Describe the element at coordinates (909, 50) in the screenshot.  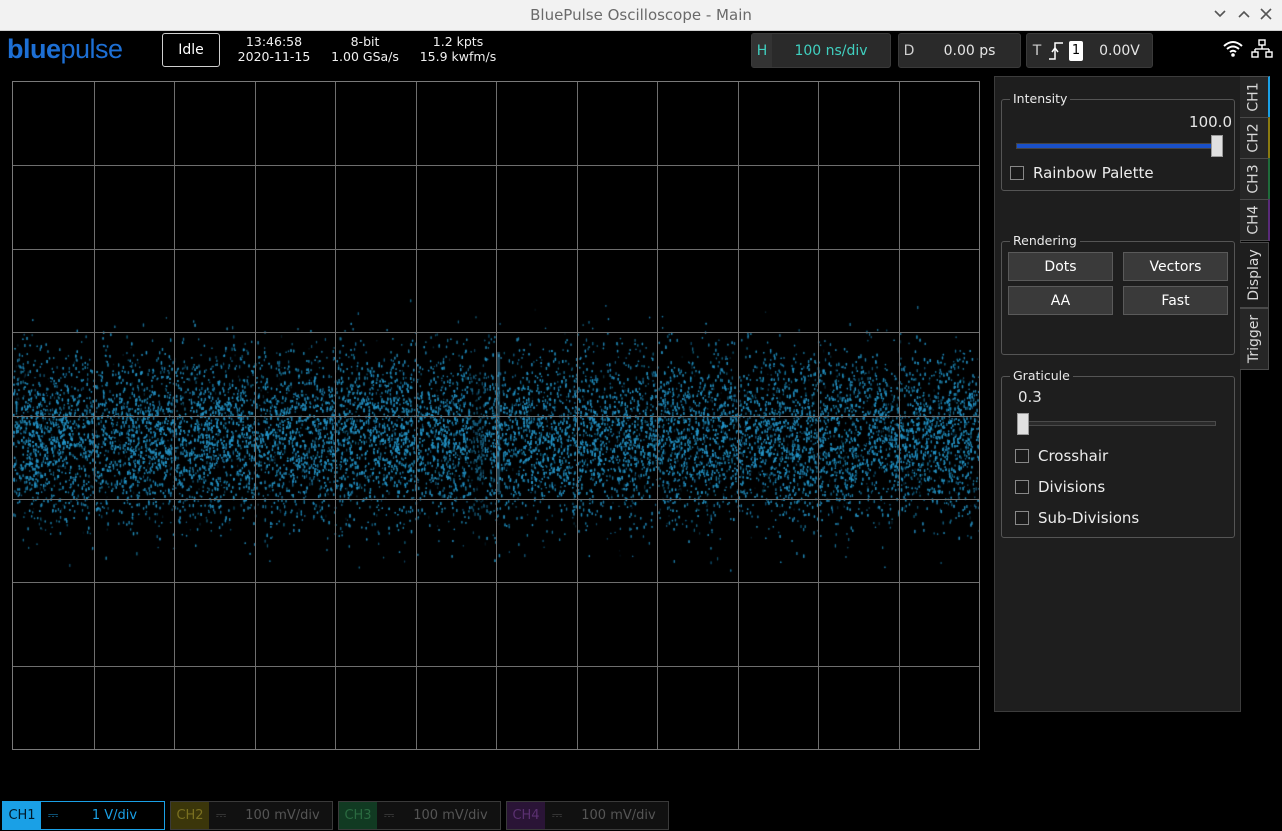
I see `delay-key: D` at that location.